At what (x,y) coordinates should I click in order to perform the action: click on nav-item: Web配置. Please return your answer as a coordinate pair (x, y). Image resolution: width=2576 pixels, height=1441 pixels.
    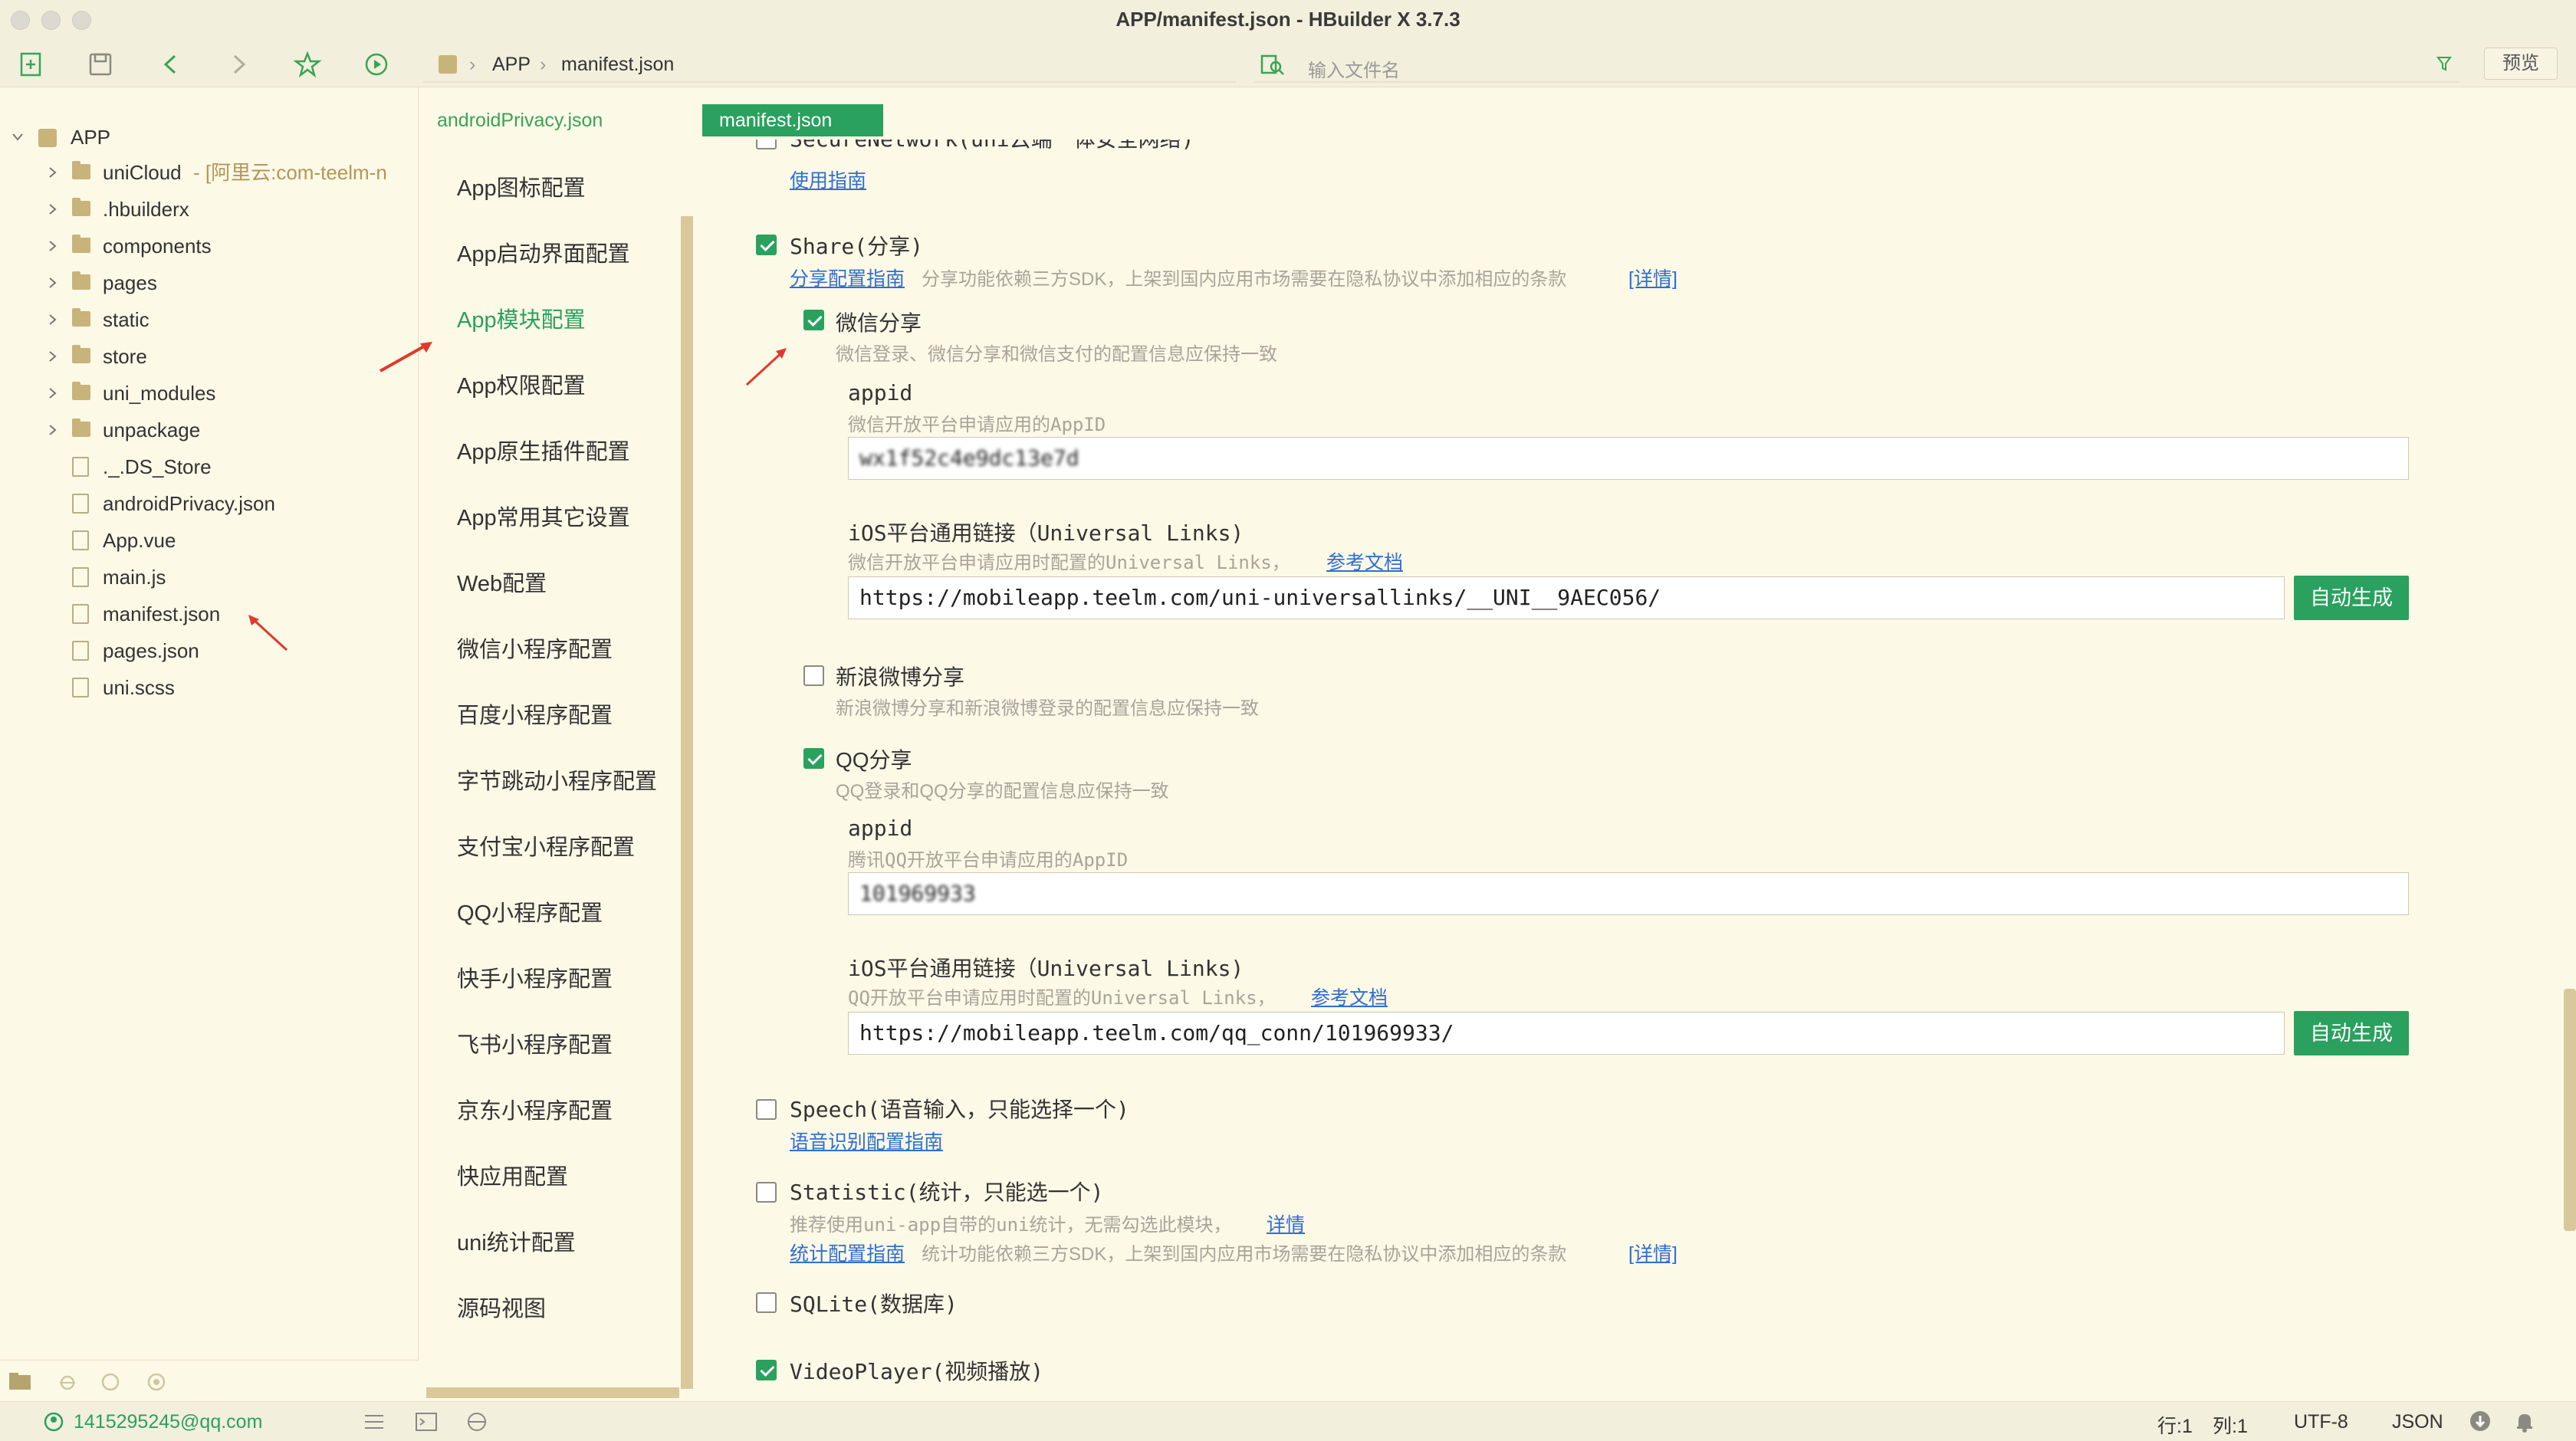
    Looking at the image, I should click on (502, 582).